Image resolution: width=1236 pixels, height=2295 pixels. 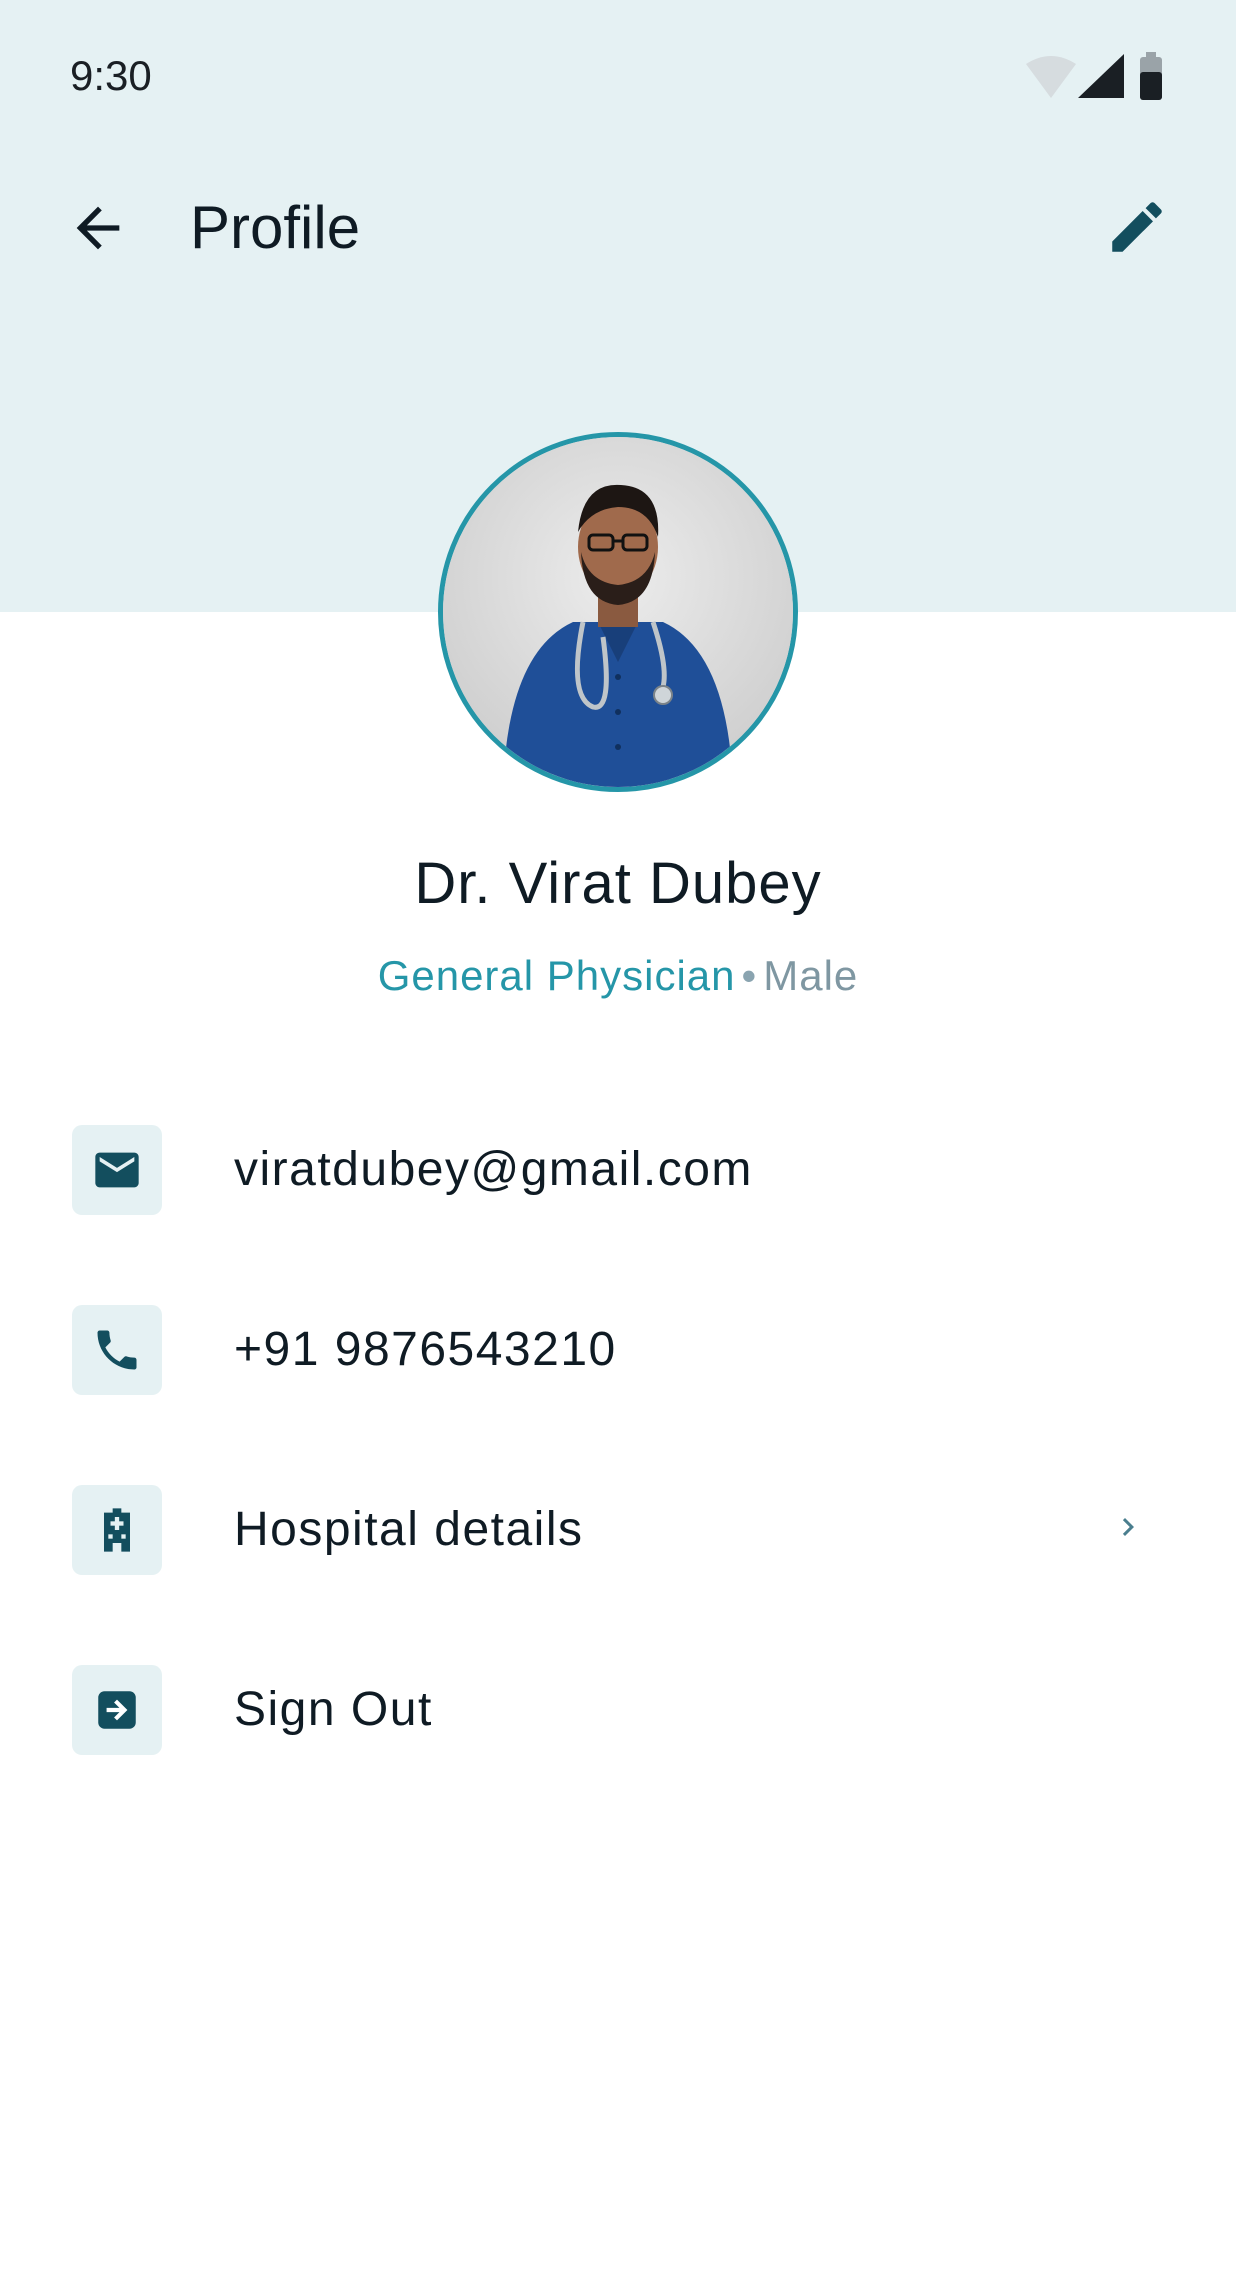 I want to click on avatar, so click(x=618, y=612).